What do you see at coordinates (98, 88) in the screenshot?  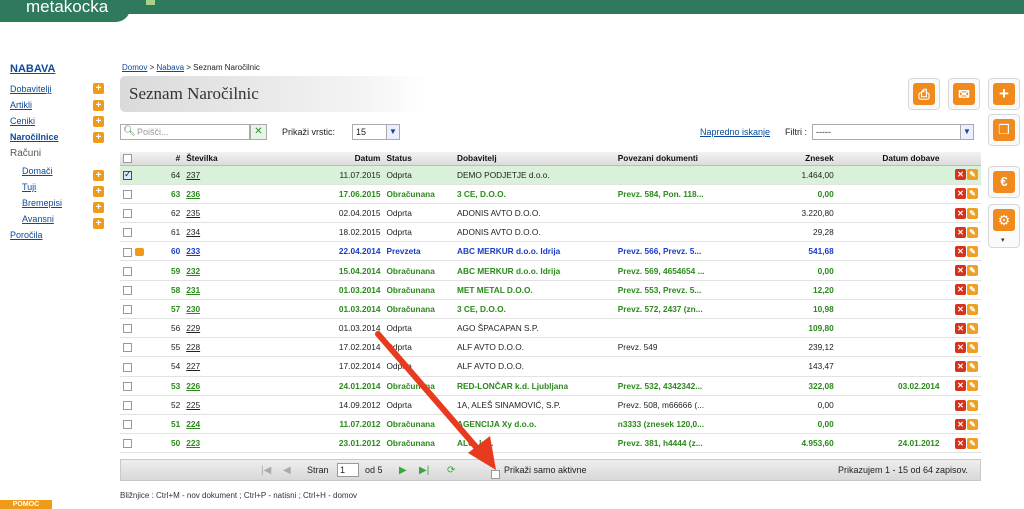 I see `add-dobavitelj-icon: +` at bounding box center [98, 88].